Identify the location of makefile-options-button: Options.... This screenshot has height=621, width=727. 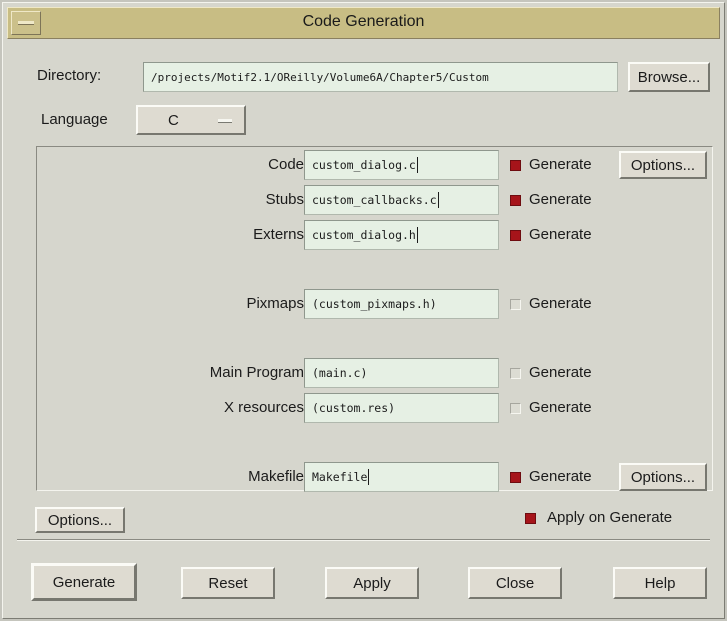
(663, 477).